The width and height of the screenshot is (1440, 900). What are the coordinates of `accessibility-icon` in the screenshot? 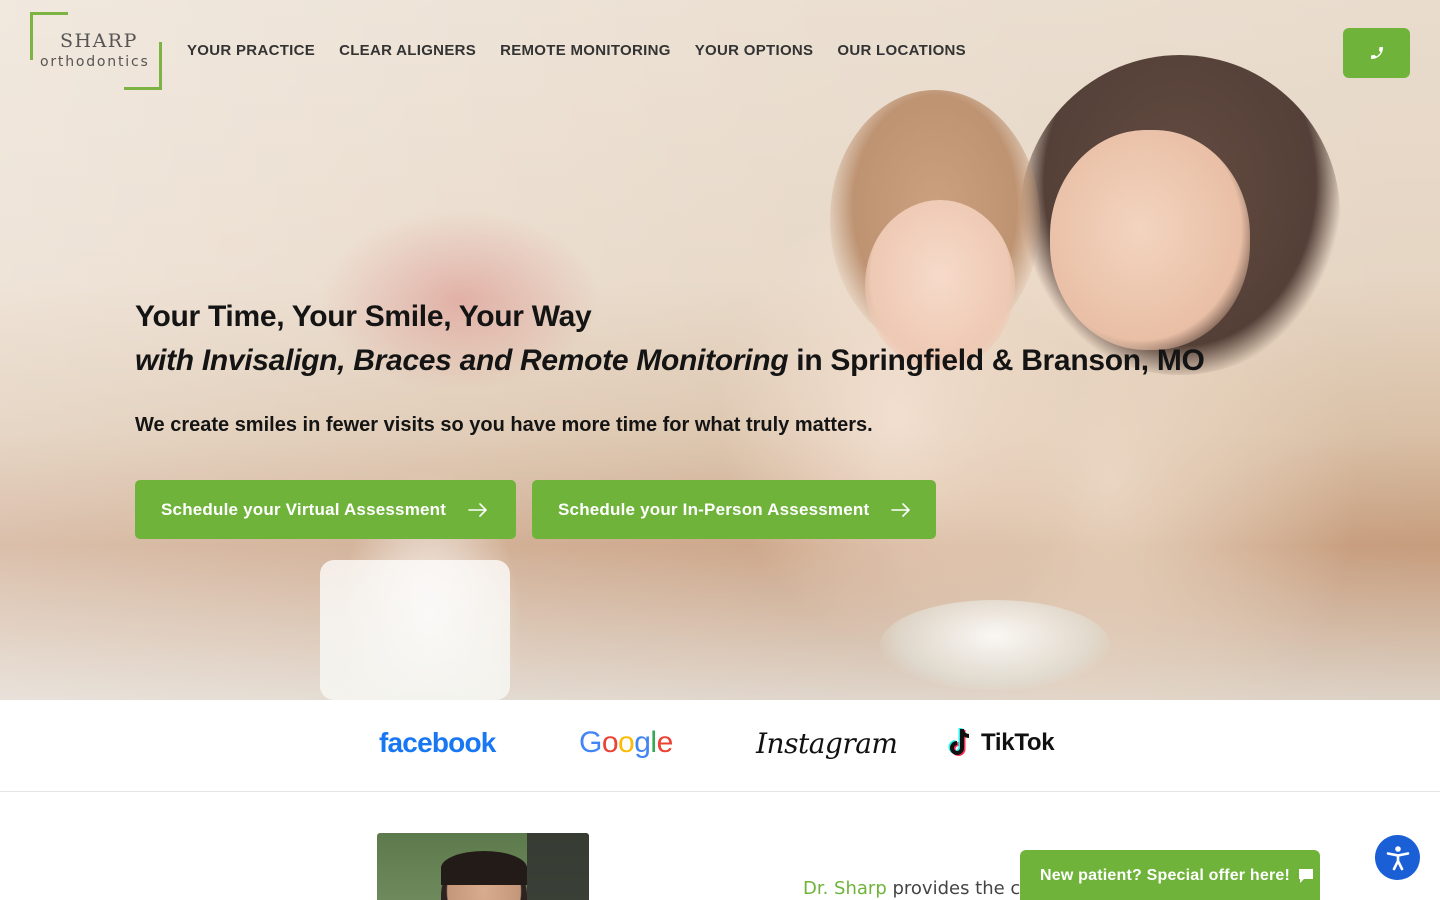 It's located at (1397, 857).